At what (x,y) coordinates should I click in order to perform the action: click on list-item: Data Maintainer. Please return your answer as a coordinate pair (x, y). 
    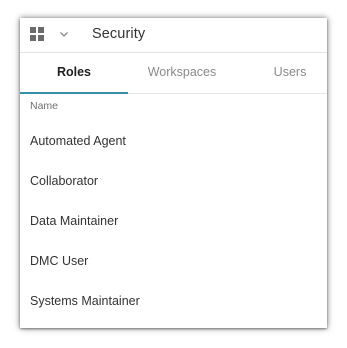
    Looking at the image, I should click on (173, 221).